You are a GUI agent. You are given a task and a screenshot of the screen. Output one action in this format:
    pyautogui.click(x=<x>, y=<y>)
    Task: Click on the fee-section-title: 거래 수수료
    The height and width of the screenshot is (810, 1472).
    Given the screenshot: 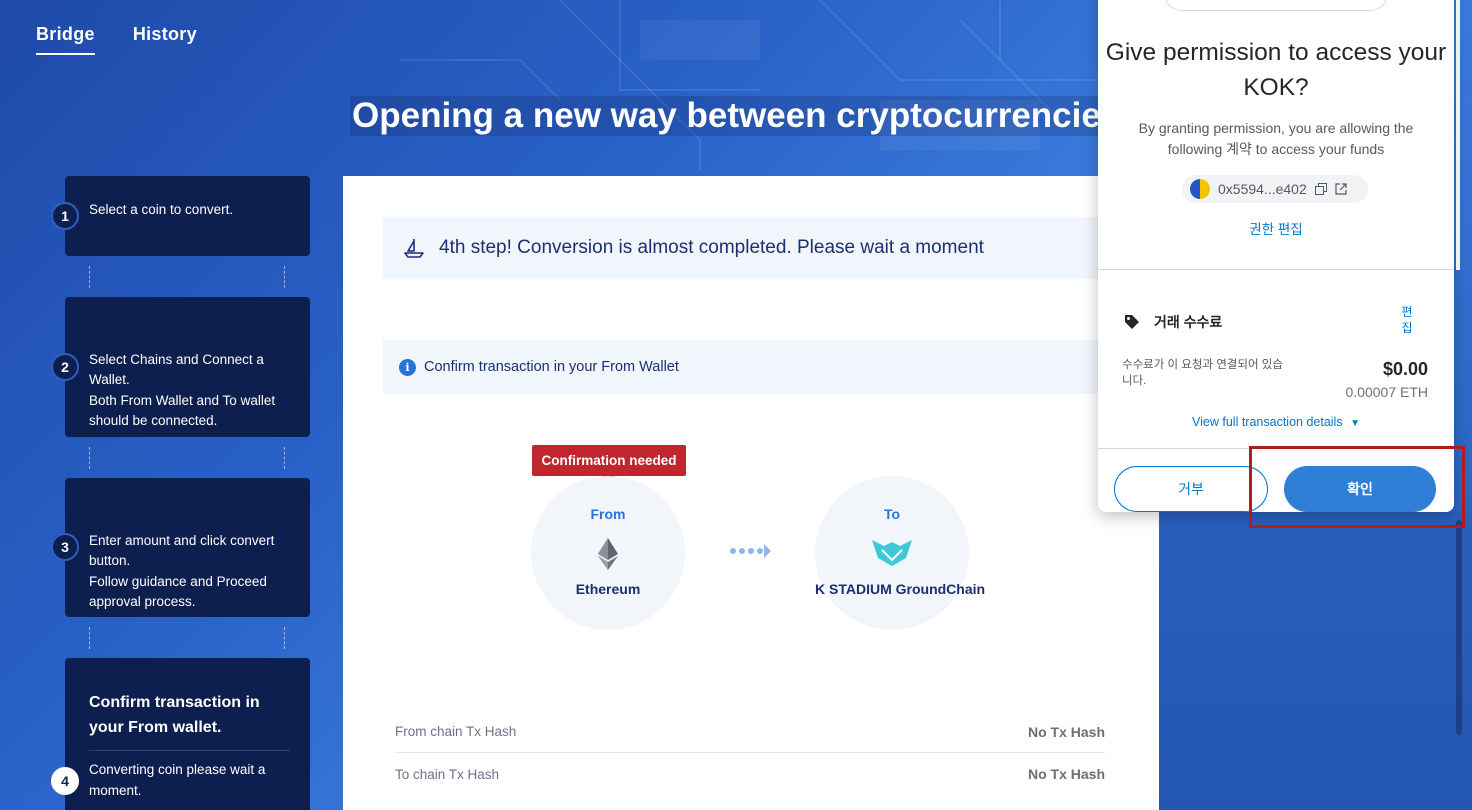 What is the action you would take?
    pyautogui.click(x=1173, y=322)
    